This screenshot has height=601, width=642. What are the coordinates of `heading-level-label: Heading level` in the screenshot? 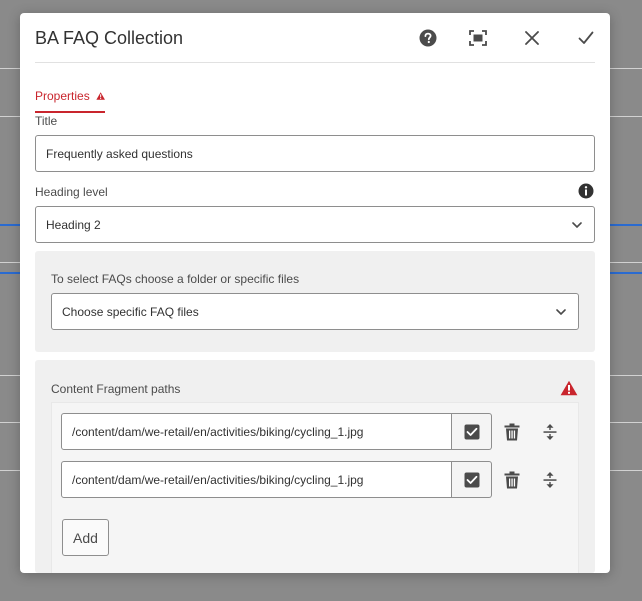 It's located at (71, 192).